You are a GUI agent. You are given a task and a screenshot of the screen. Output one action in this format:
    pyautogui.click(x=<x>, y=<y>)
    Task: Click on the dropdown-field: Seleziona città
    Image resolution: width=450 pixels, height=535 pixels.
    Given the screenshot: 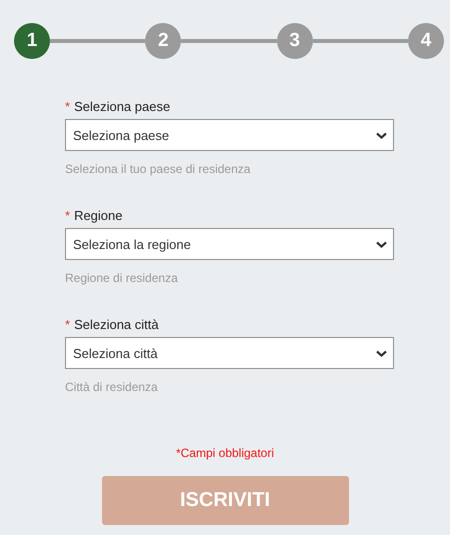 What is the action you would take?
    pyautogui.click(x=229, y=353)
    